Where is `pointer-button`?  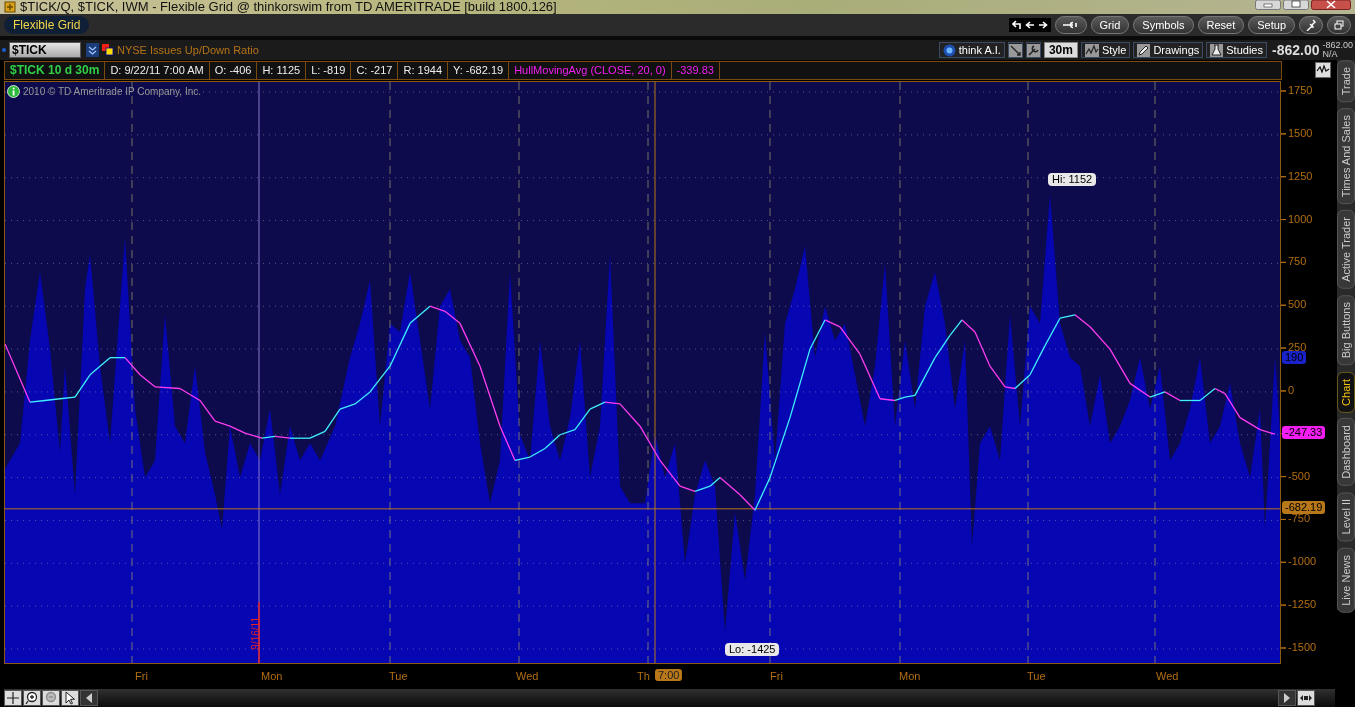
pointer-button is located at coordinates (70, 698).